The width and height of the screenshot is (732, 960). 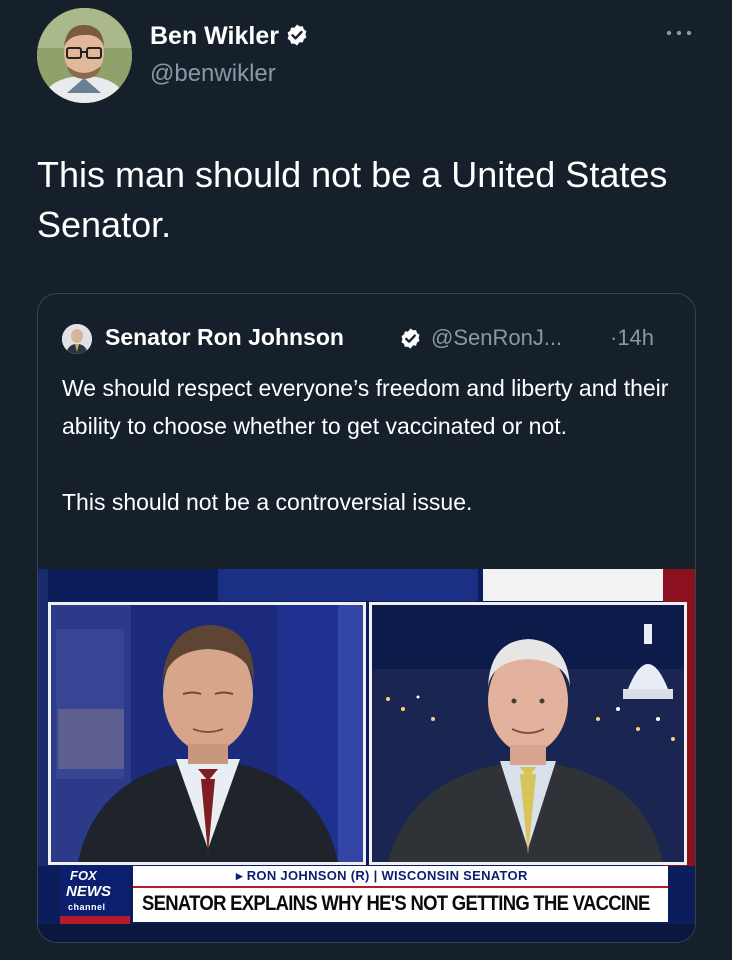 I want to click on quoted-author-avatar, so click(x=77, y=339).